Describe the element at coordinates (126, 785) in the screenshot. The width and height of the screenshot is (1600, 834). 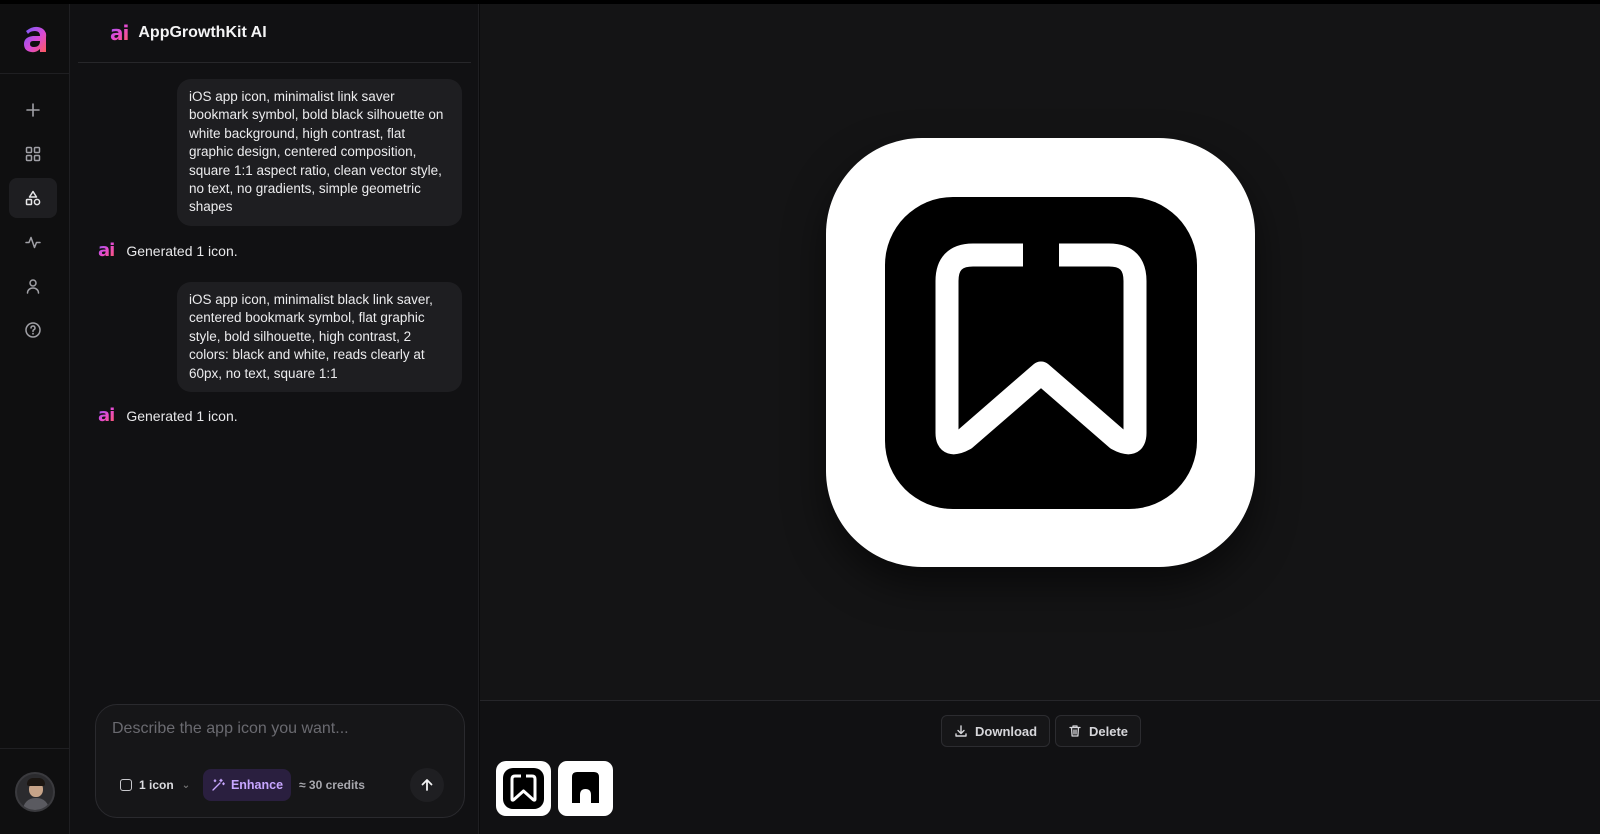
I see `square-icon` at that location.